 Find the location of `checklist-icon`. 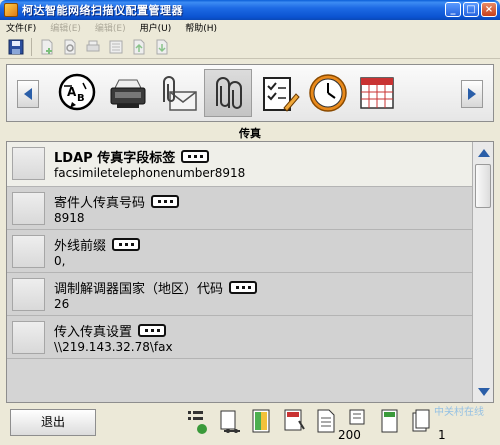

checklist-icon is located at coordinates (281, 94).